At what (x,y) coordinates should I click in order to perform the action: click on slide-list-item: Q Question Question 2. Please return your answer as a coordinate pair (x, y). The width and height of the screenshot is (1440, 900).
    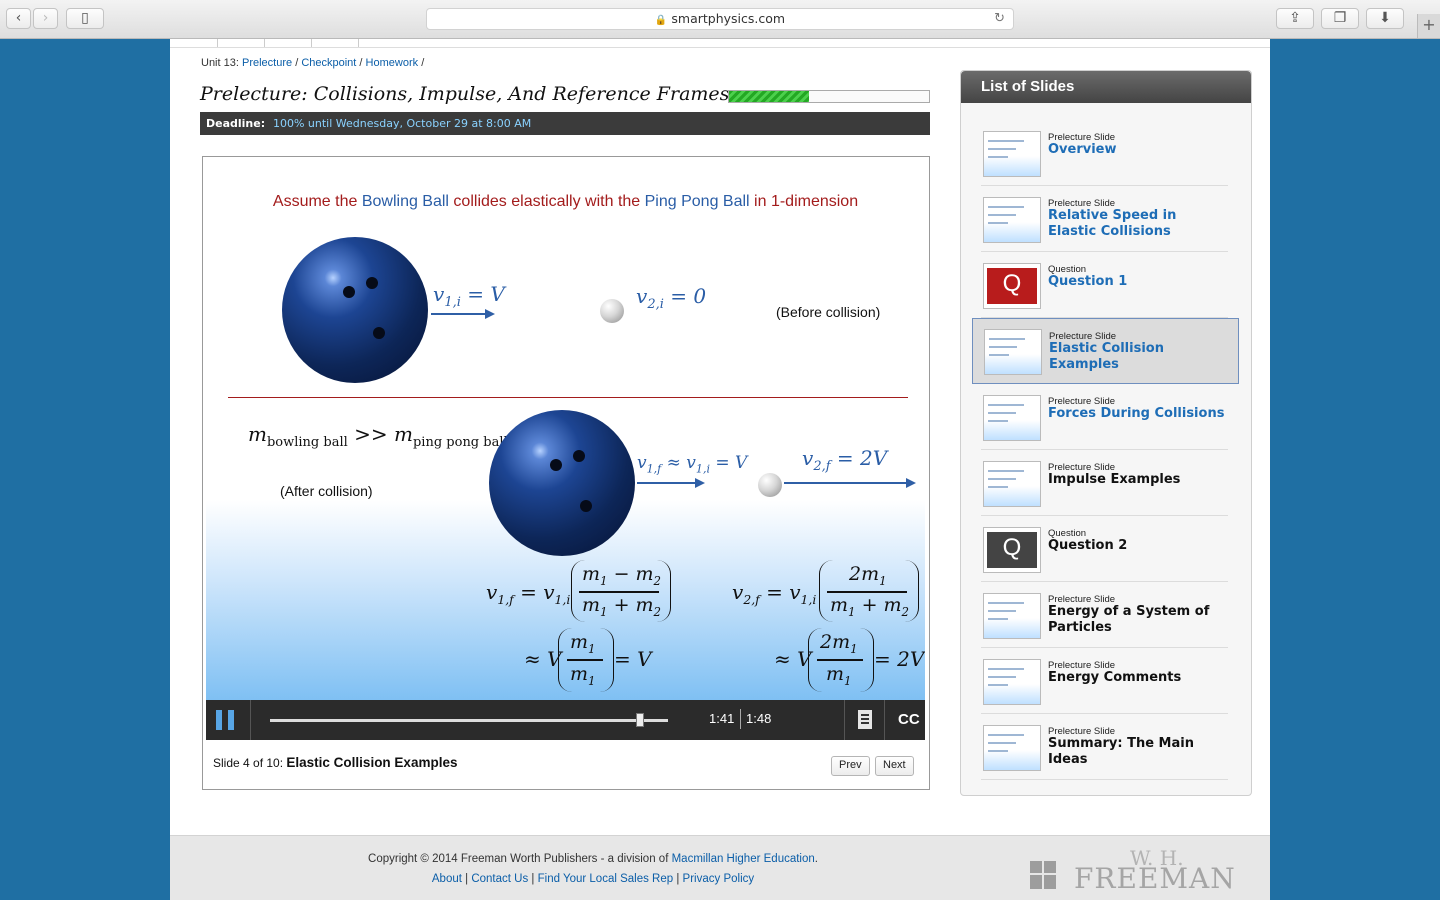
    Looking at the image, I should click on (1104, 549).